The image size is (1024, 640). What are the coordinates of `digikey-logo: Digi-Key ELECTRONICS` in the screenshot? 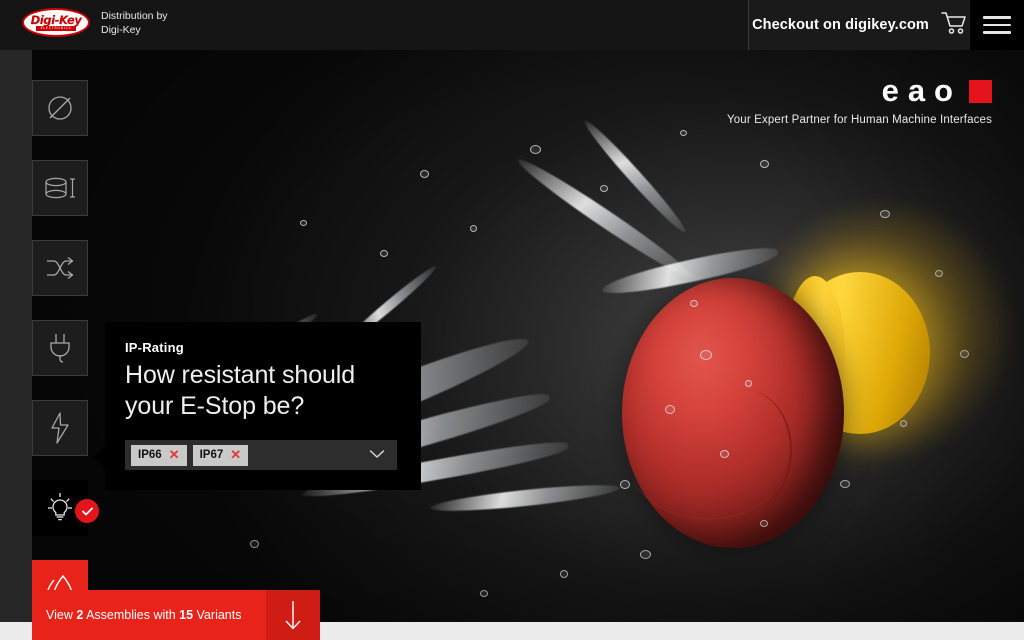 It's located at (56, 22).